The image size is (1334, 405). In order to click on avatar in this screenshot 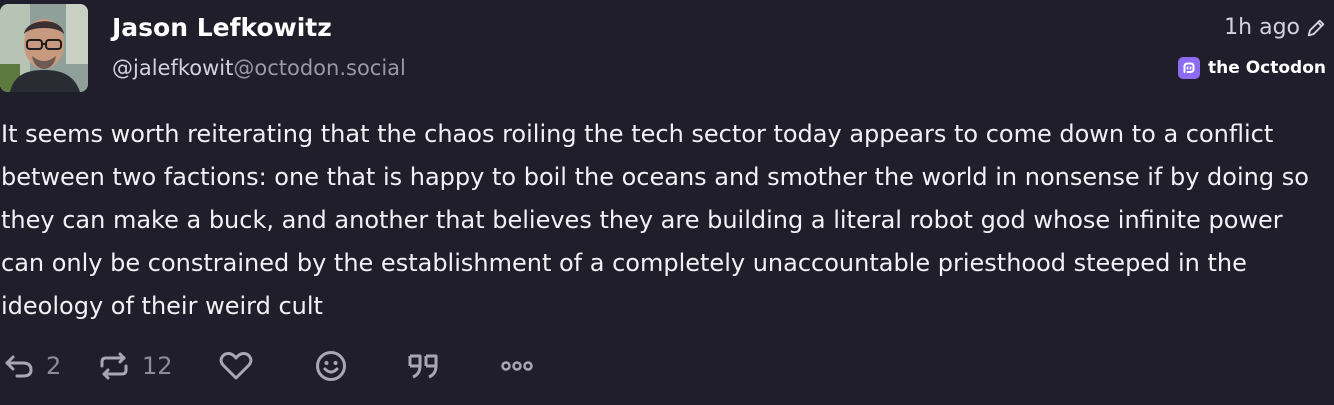, I will do `click(44, 48)`.